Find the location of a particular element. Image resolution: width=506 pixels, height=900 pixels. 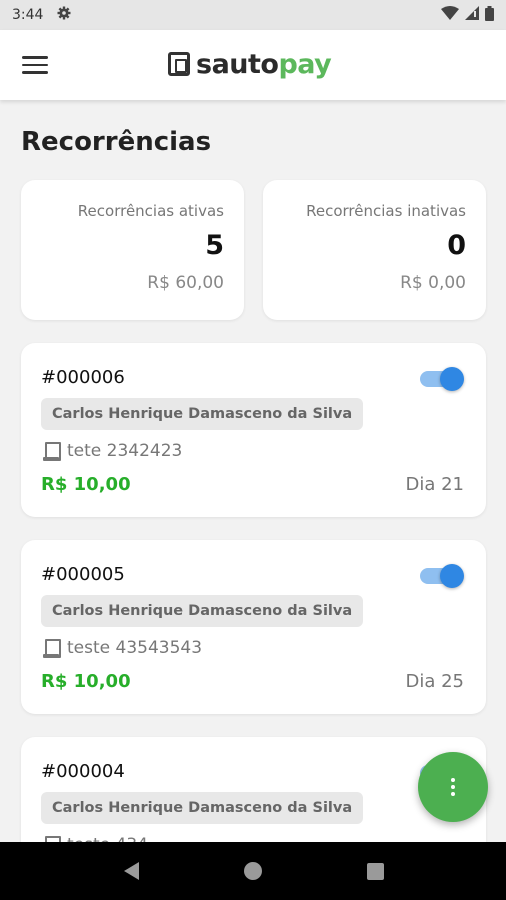

recent-apps-icon is located at coordinates (375, 871).